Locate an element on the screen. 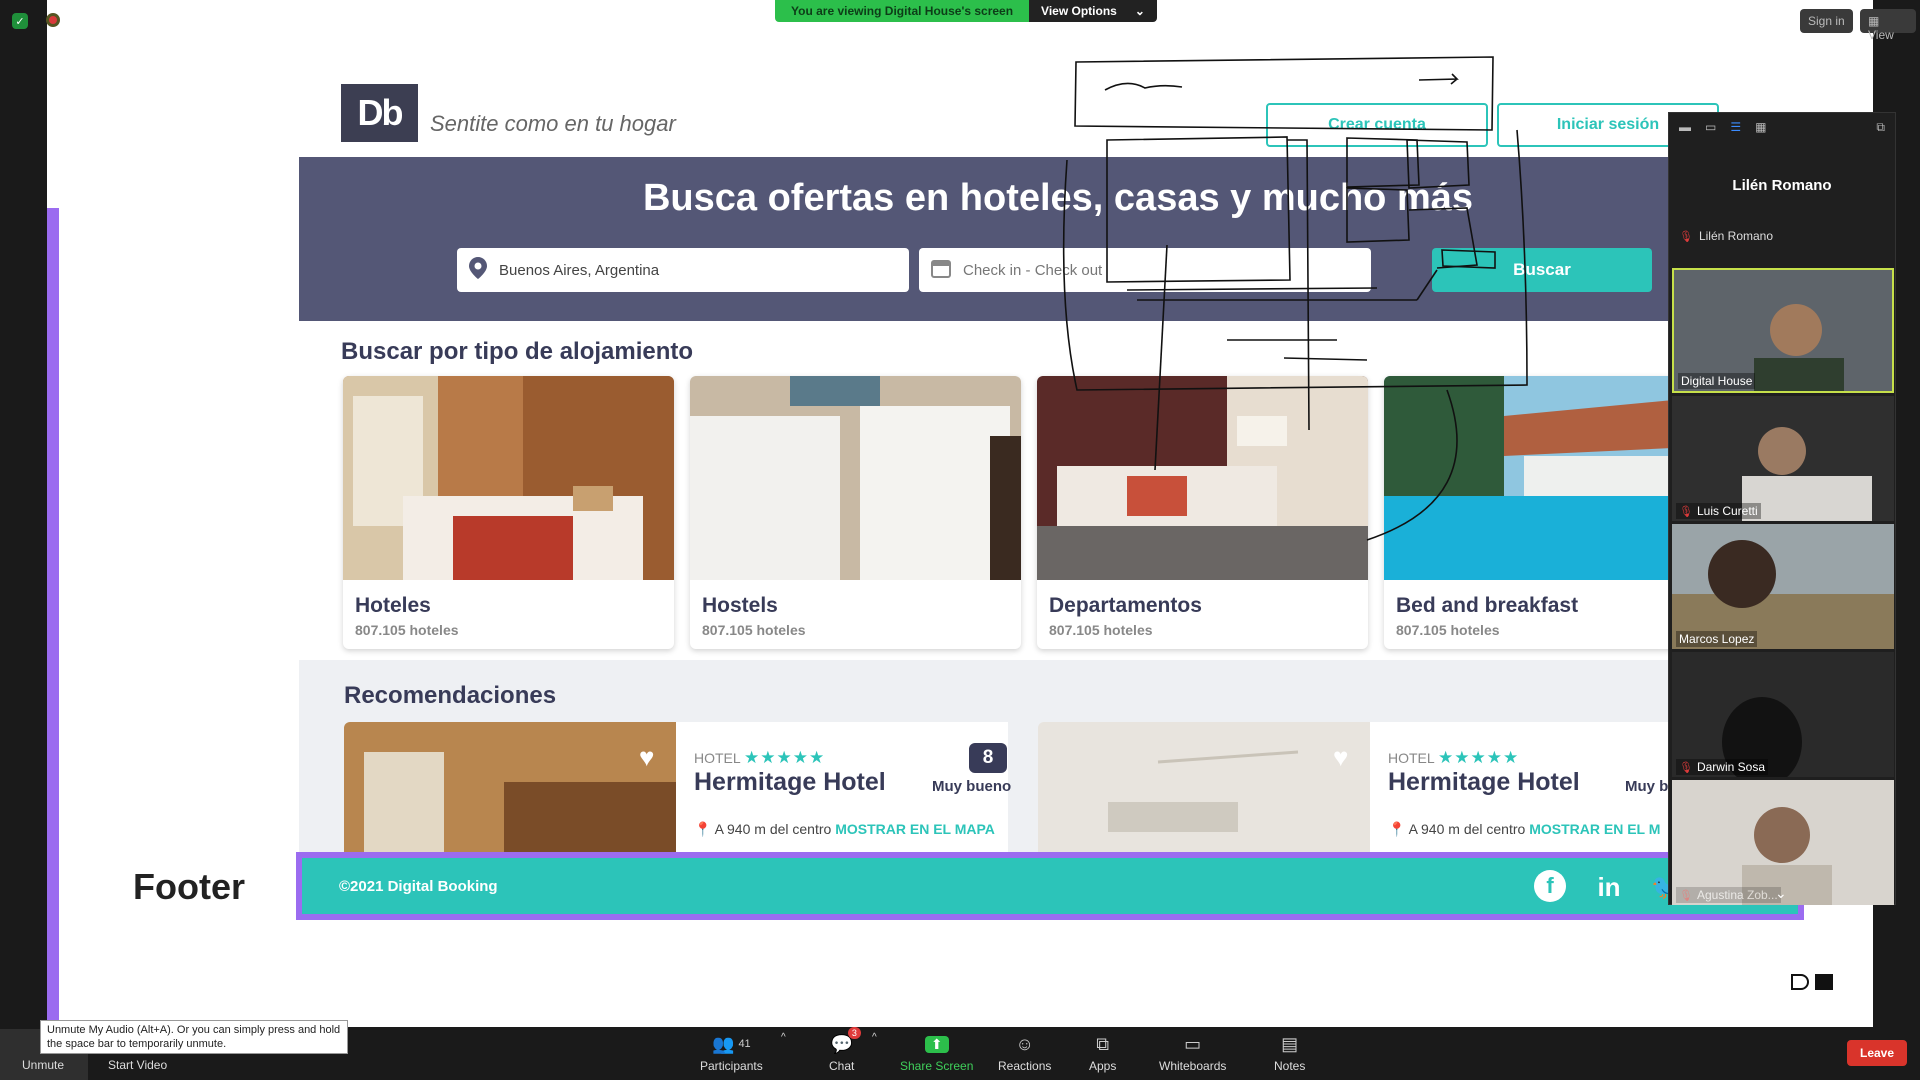  apps-icon: ⧉ is located at coordinates (1103, 1043).